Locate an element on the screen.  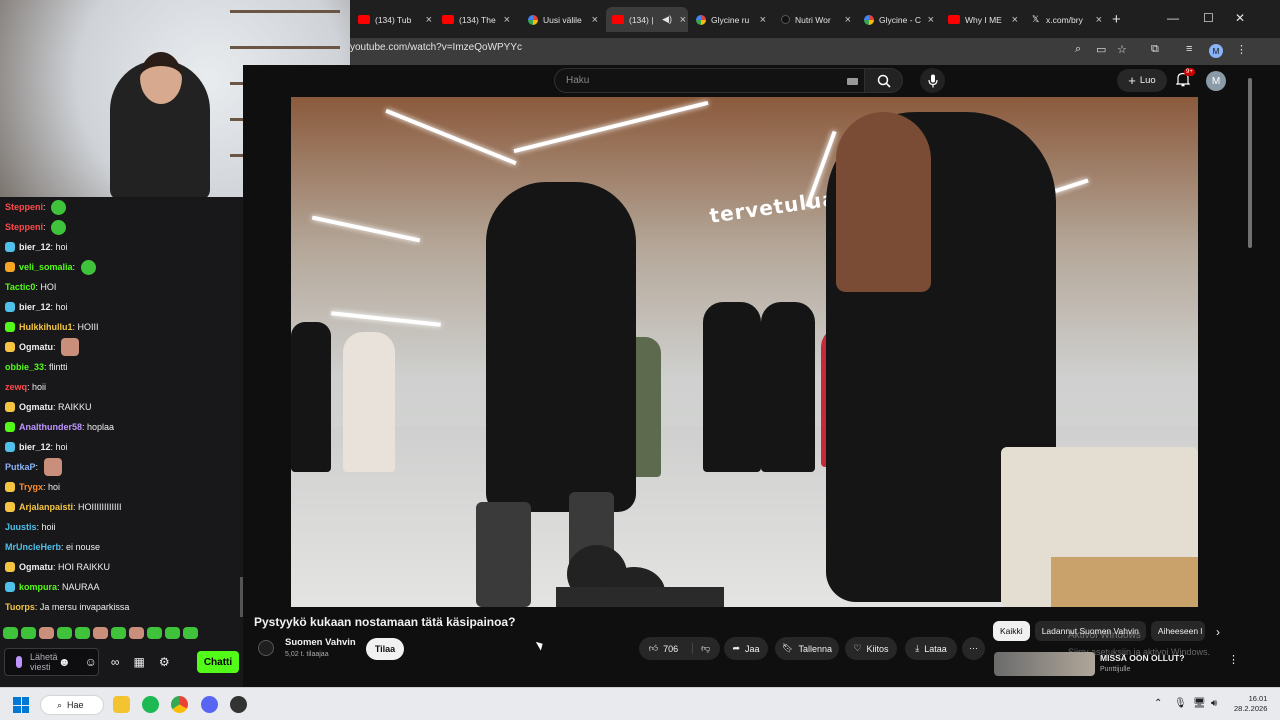
chat-username: Juustis is located at coordinates (21, 527).